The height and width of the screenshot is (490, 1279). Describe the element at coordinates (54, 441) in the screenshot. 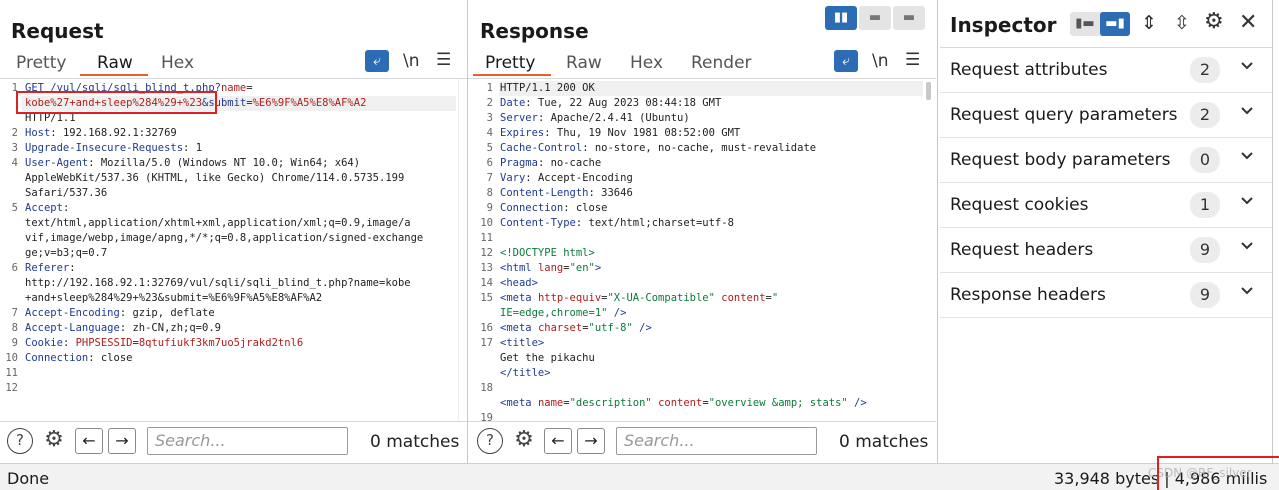

I see `gear-icon: ⚙` at that location.